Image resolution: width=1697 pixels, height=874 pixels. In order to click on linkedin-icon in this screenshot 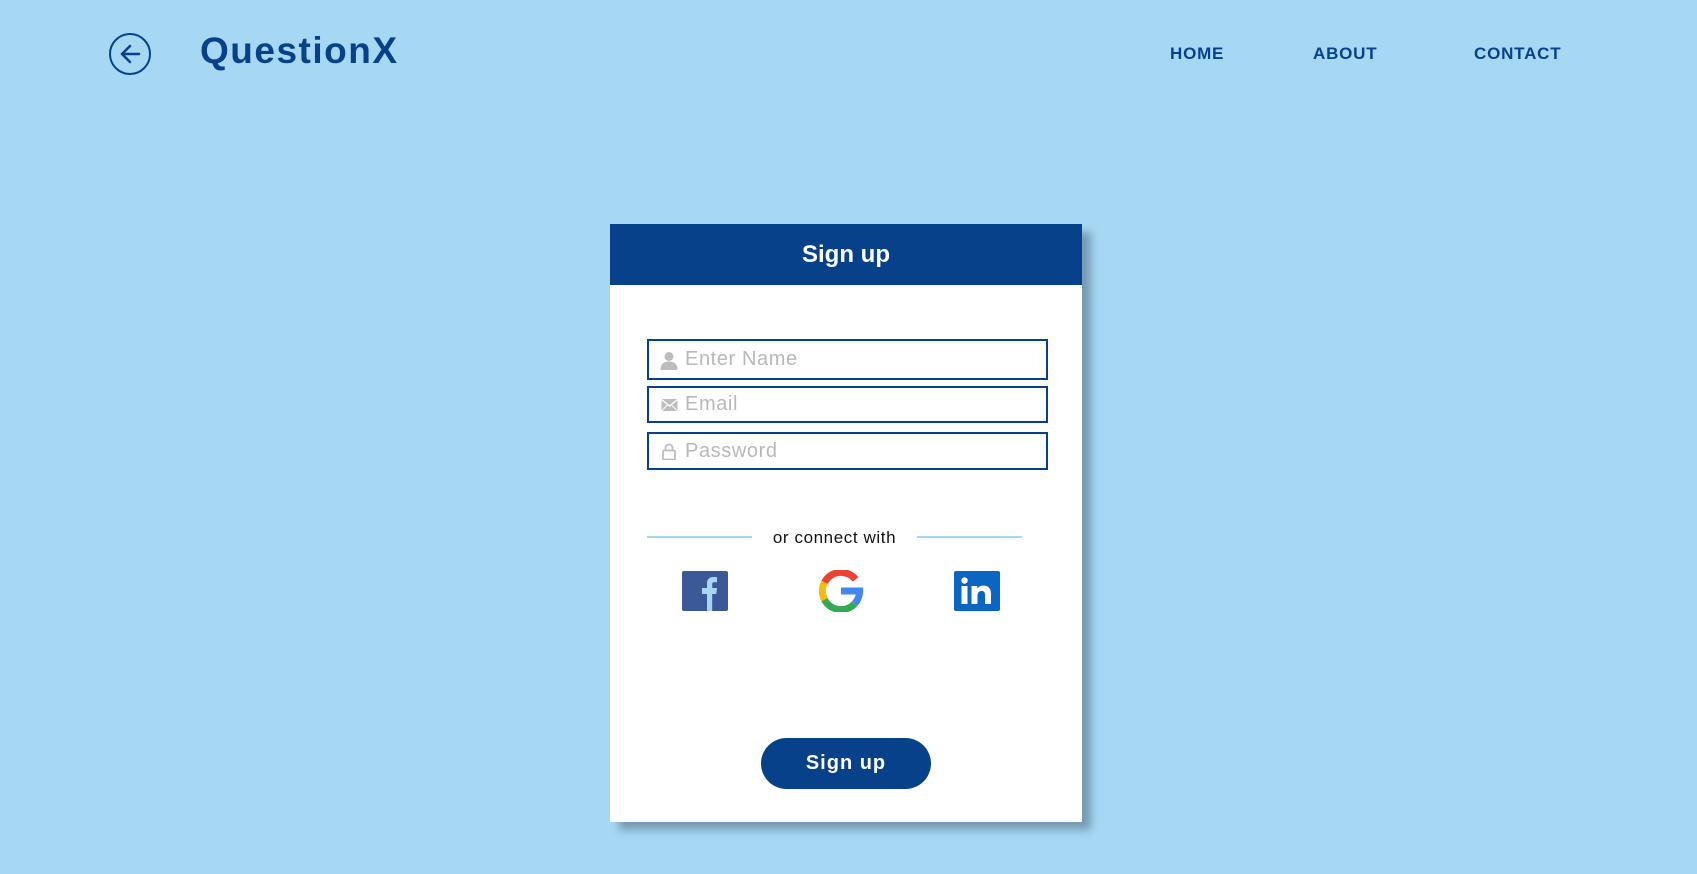, I will do `click(977, 591)`.